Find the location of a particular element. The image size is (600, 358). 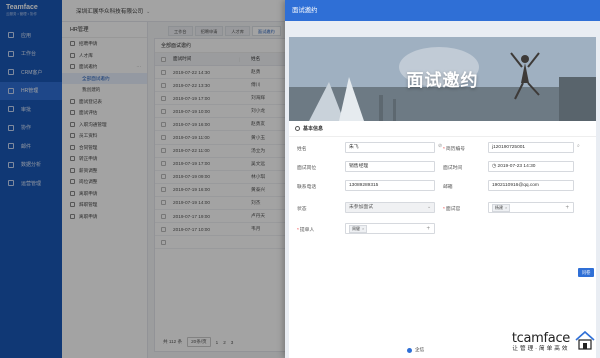

link-icon: ⊘ is located at coordinates (440, 146).